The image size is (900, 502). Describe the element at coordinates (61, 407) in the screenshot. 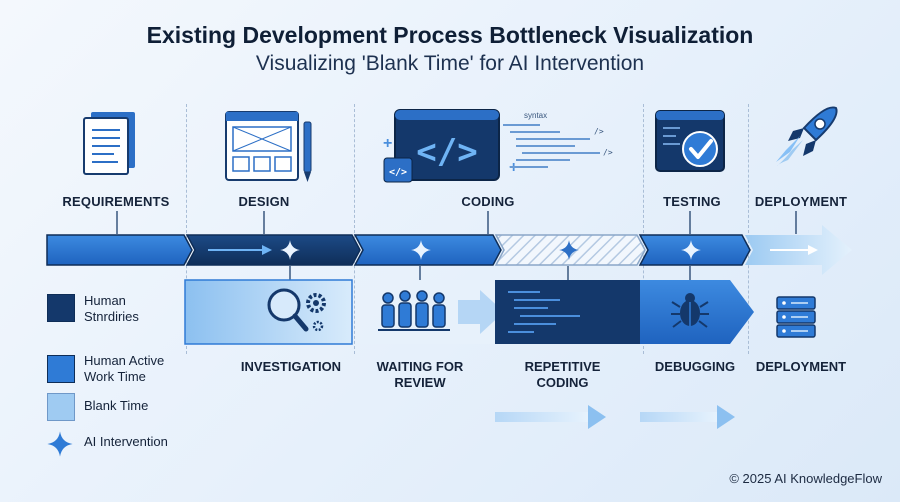

I see `legend-swatch-blank` at that location.